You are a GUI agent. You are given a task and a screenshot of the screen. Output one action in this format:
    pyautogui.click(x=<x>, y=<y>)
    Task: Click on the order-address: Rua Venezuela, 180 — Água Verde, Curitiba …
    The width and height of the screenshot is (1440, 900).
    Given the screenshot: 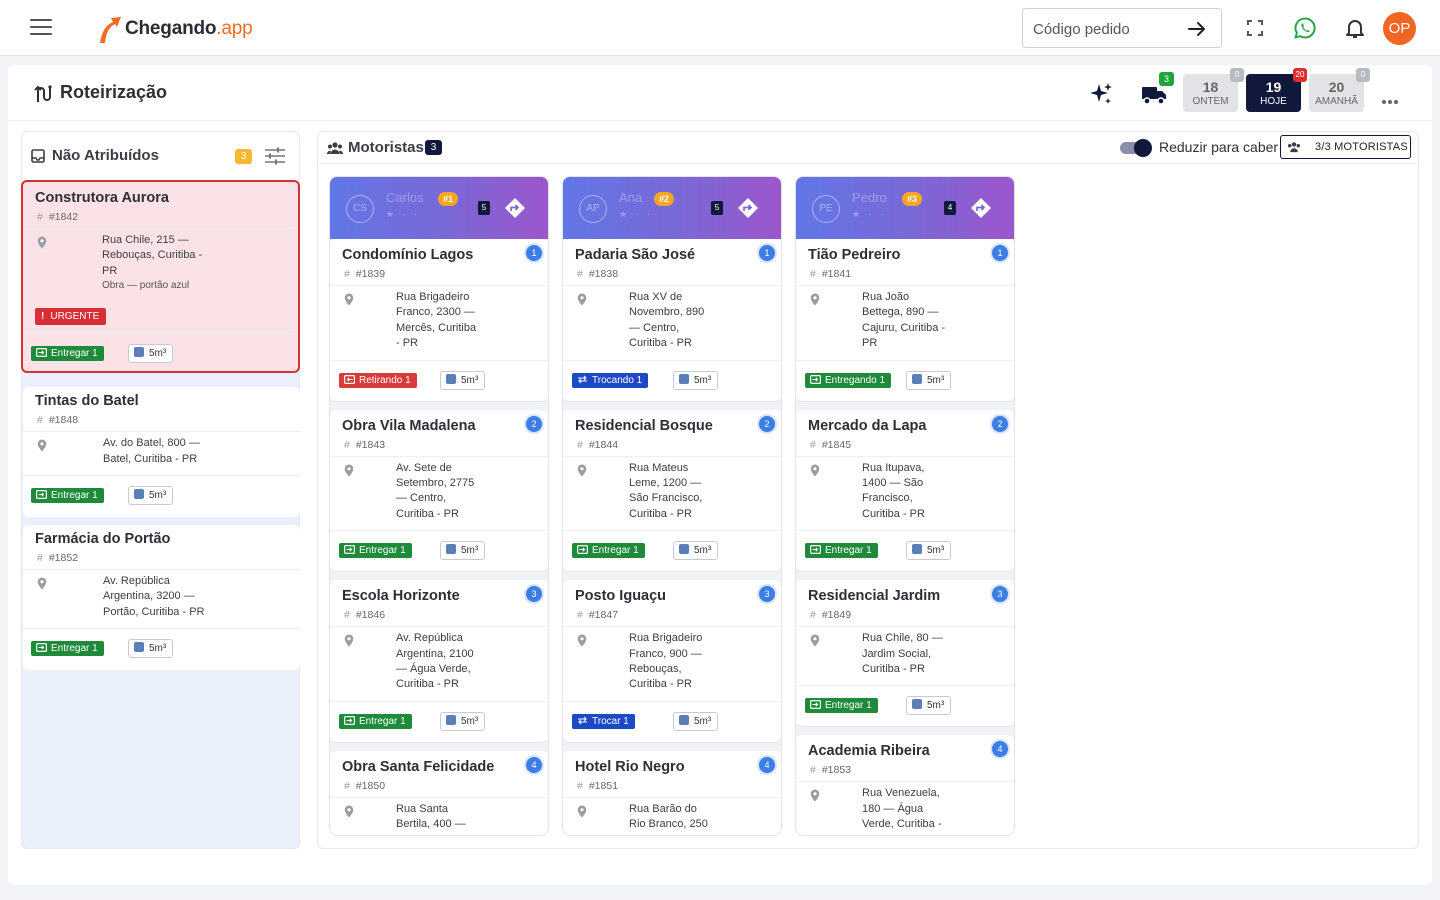 What is the action you would take?
    pyautogui.click(x=902, y=811)
    